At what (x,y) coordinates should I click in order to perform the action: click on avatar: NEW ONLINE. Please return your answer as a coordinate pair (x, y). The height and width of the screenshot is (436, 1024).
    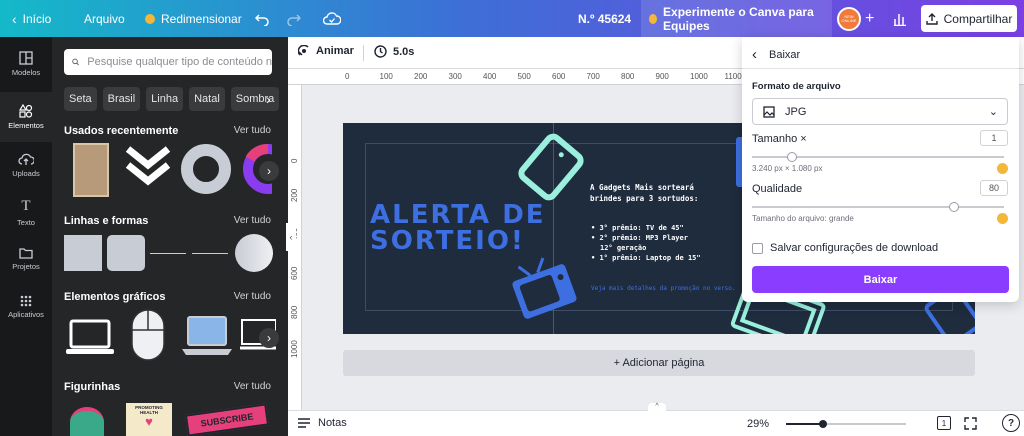
    Looking at the image, I should click on (849, 18).